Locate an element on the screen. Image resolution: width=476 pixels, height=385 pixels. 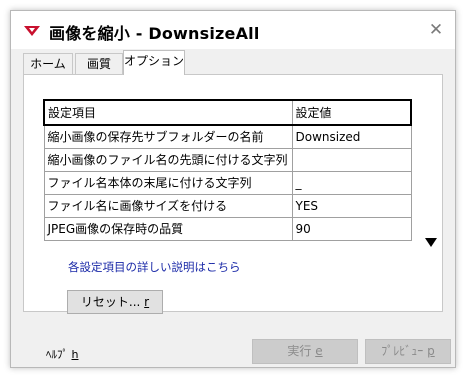
table-row: ファイル名に画像サイズを付ける YES is located at coordinates (227, 205).